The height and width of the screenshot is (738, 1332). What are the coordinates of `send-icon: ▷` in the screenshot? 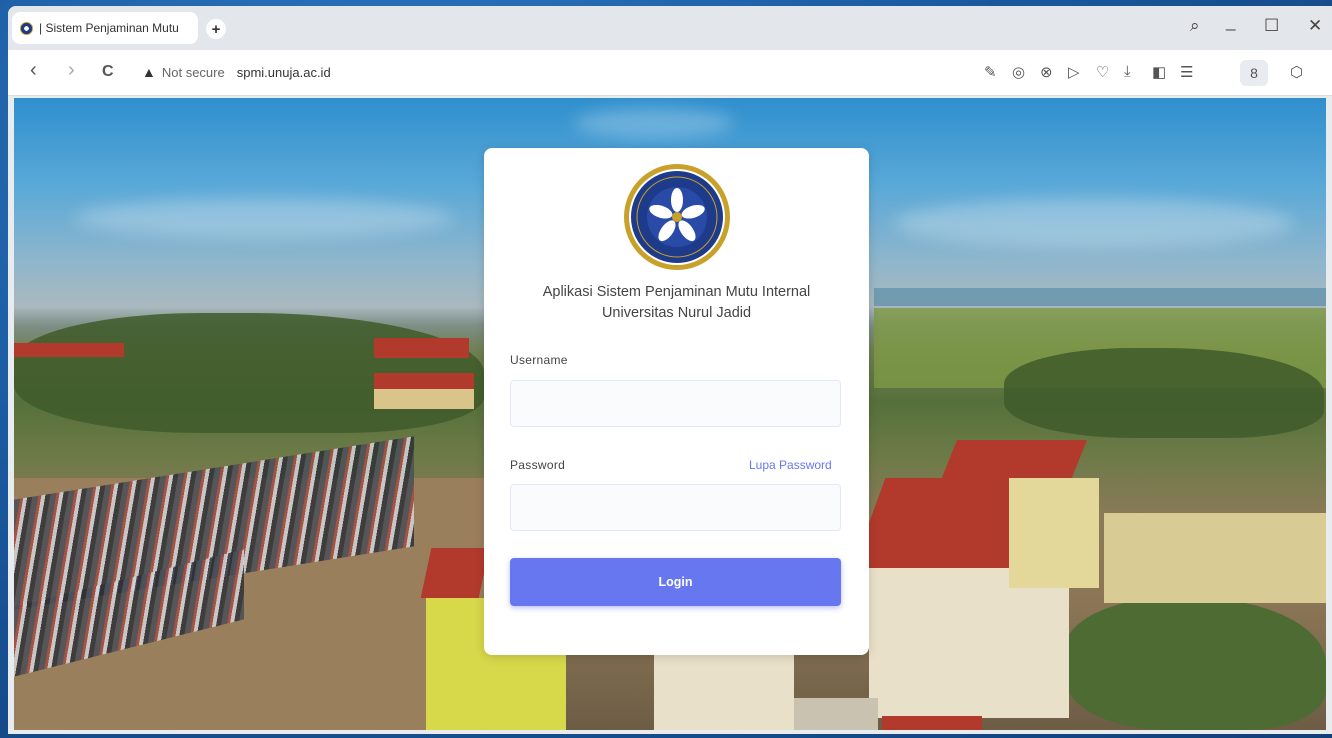 It's located at (1074, 72).